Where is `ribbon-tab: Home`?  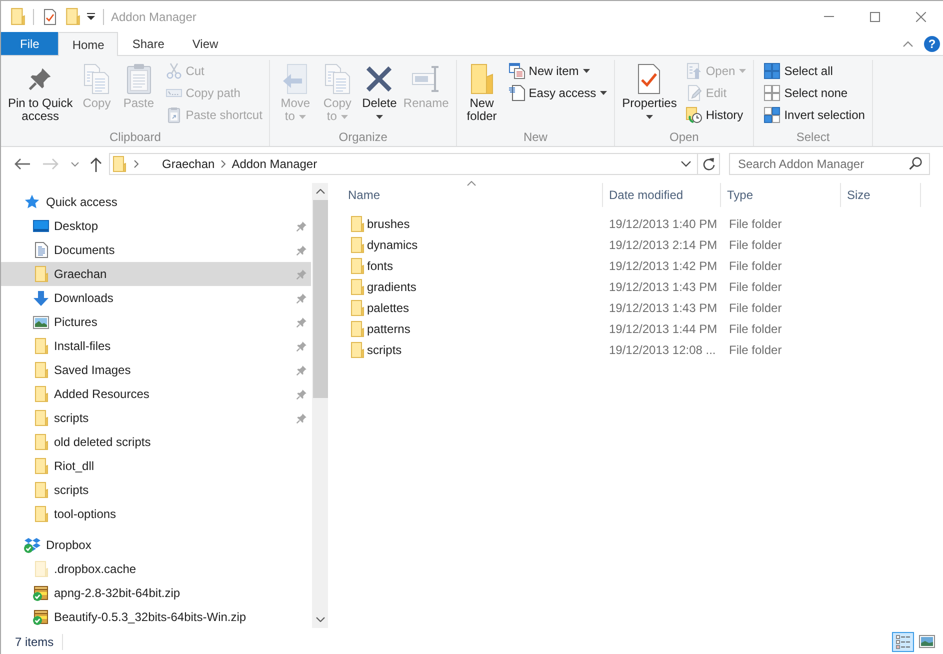 ribbon-tab: Home is located at coordinates (88, 44).